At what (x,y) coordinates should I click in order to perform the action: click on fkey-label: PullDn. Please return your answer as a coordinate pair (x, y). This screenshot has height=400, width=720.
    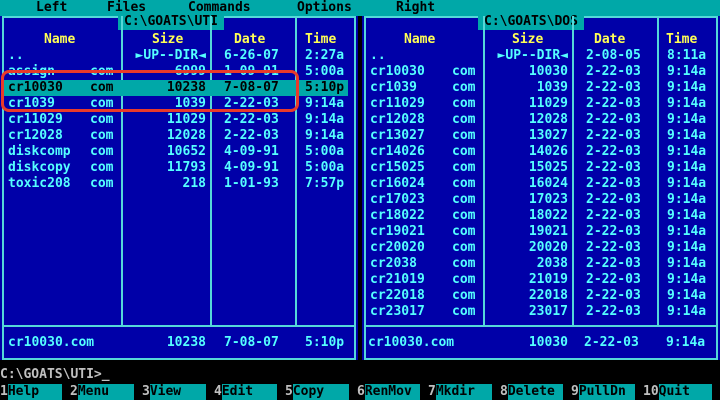
    Looking at the image, I should click on (606, 392).